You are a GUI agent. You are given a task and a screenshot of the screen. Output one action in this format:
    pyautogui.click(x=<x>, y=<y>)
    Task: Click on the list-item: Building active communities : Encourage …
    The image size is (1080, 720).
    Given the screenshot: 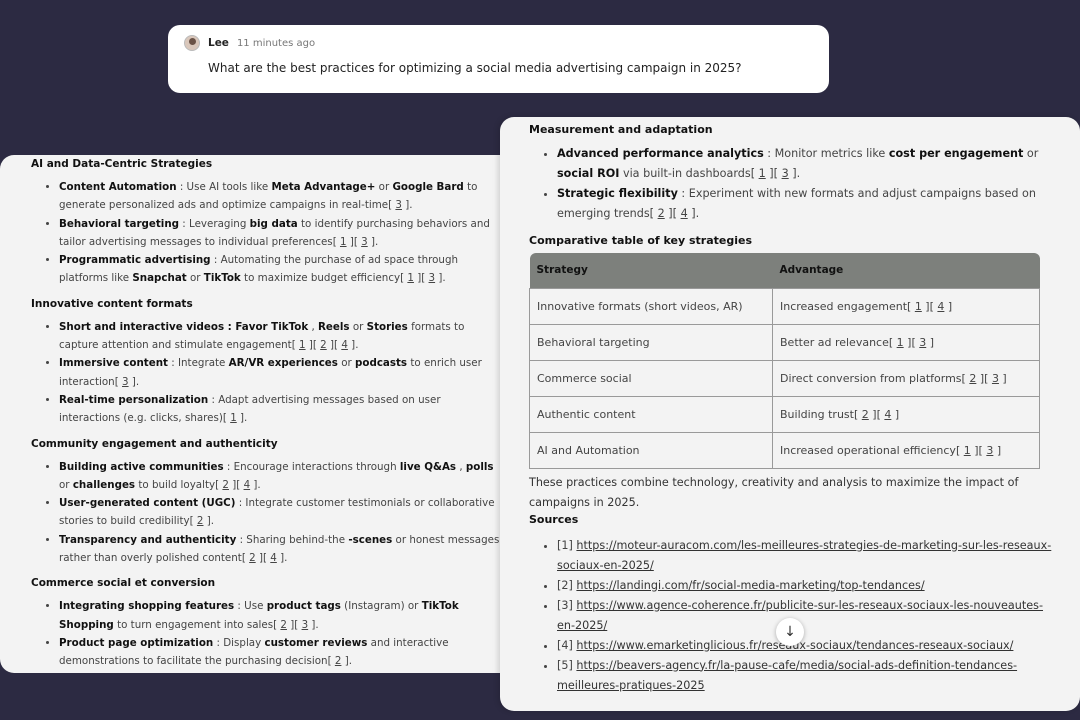 What is the action you would take?
    pyautogui.click(x=279, y=476)
    